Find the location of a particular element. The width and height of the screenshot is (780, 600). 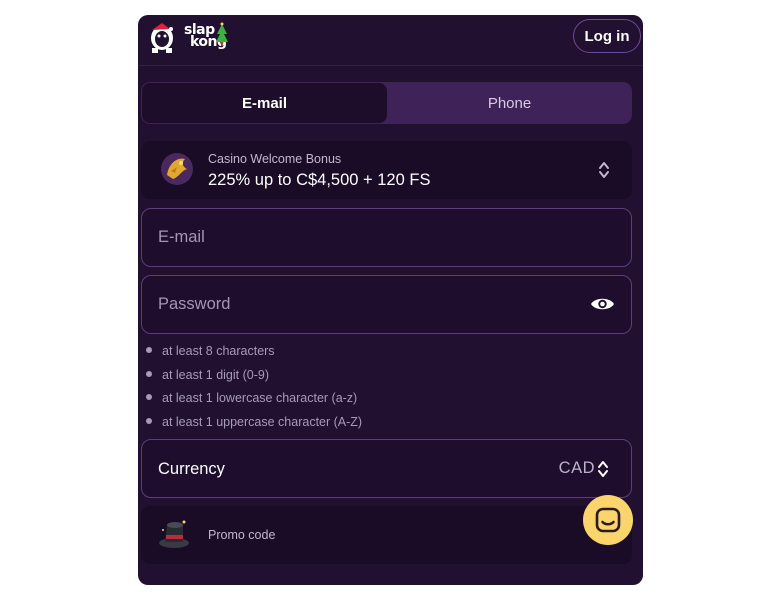

currency-select: Currency CAD is located at coordinates (386, 468).